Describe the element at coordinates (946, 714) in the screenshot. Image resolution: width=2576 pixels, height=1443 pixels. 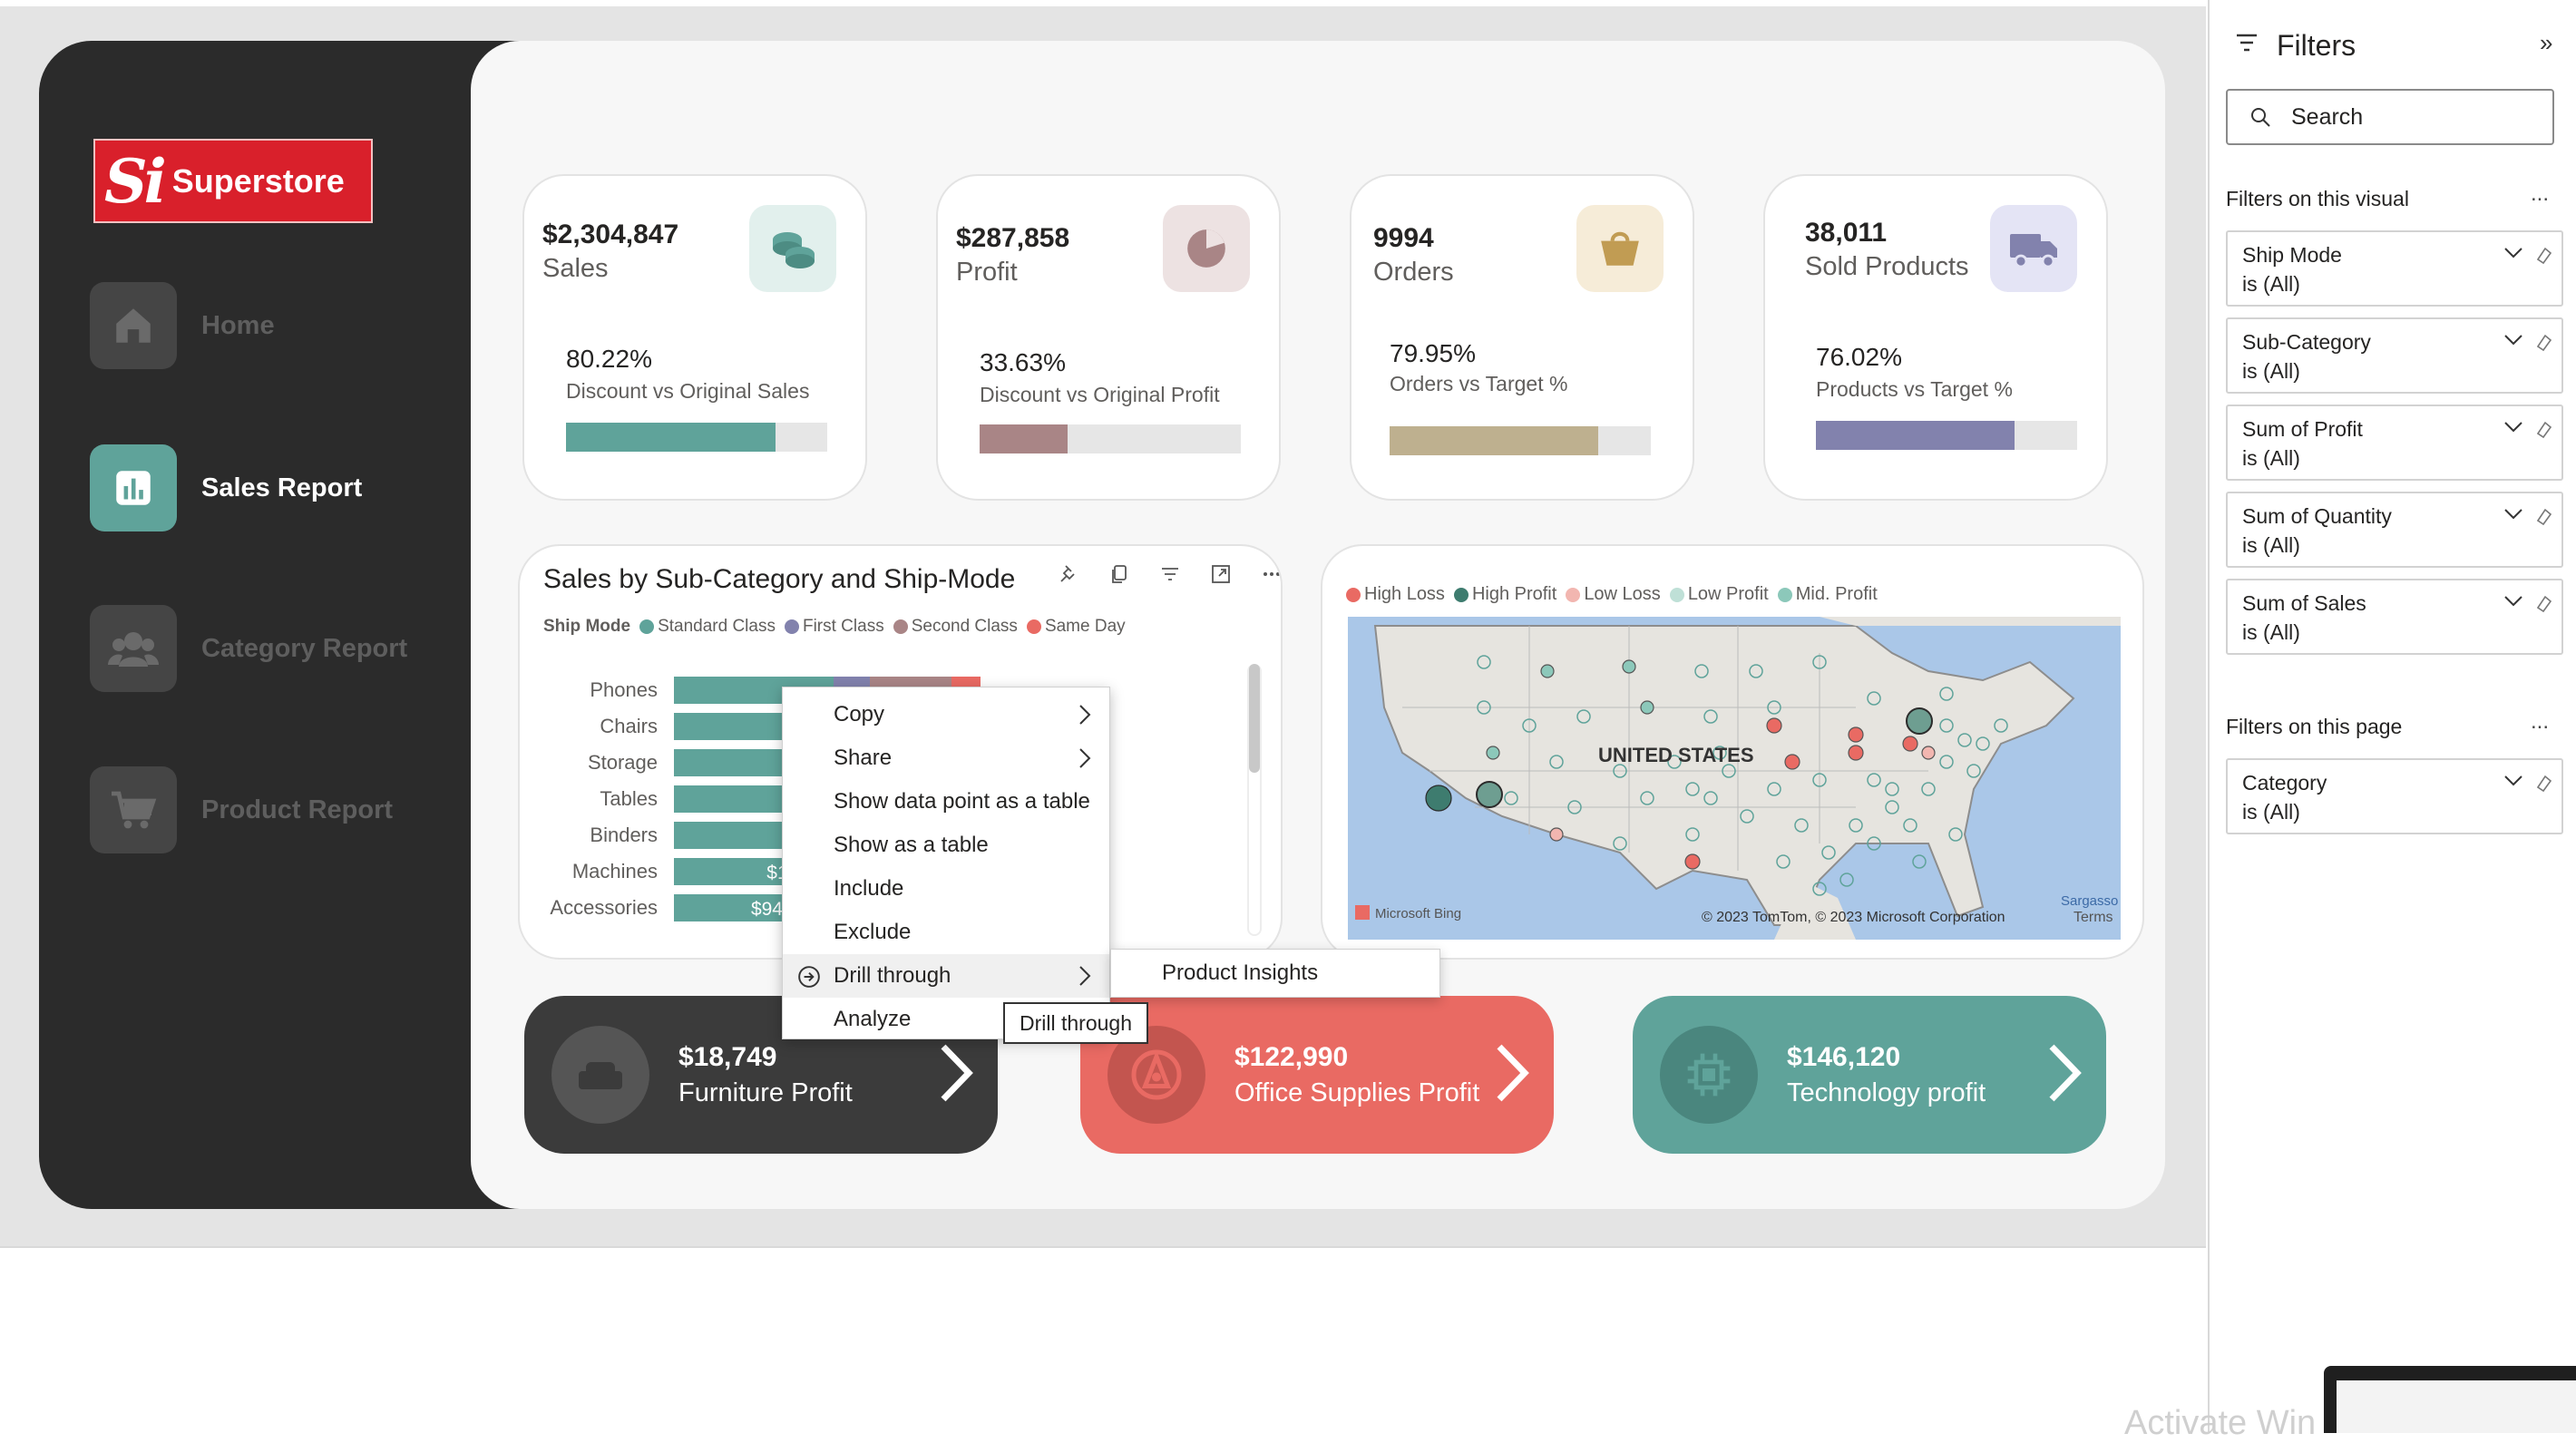
I see `menu-item-copy: Copy` at that location.